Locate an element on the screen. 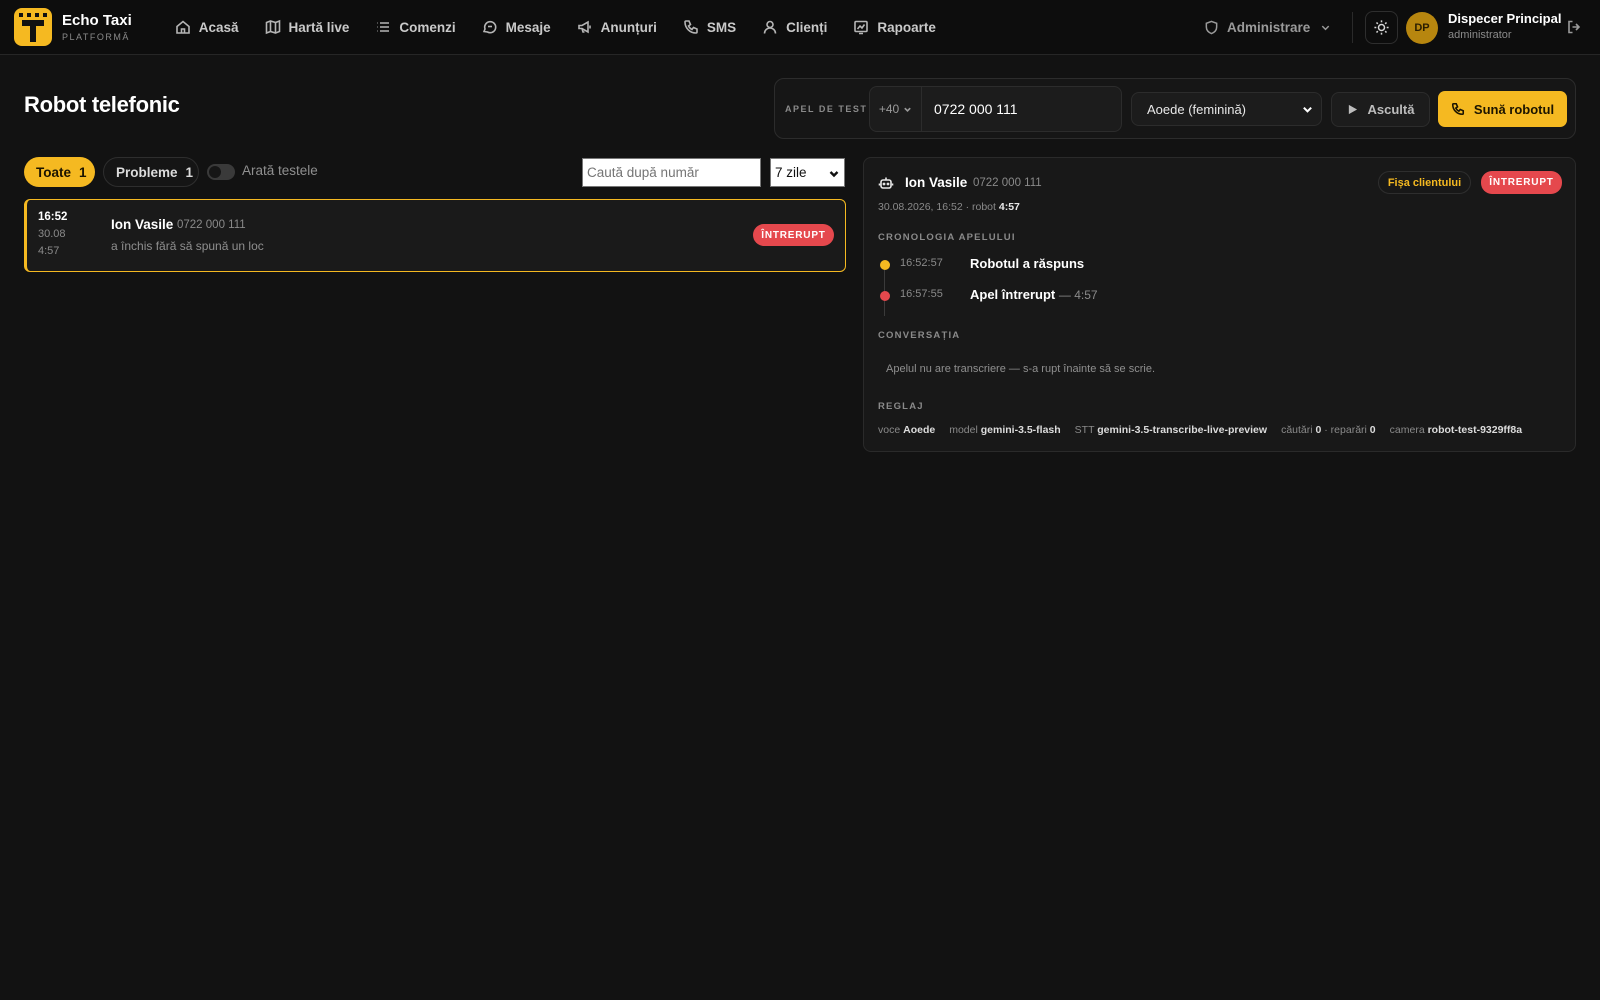 The image size is (1600, 1000). nav-item-label: Comenzi is located at coordinates (427, 27).